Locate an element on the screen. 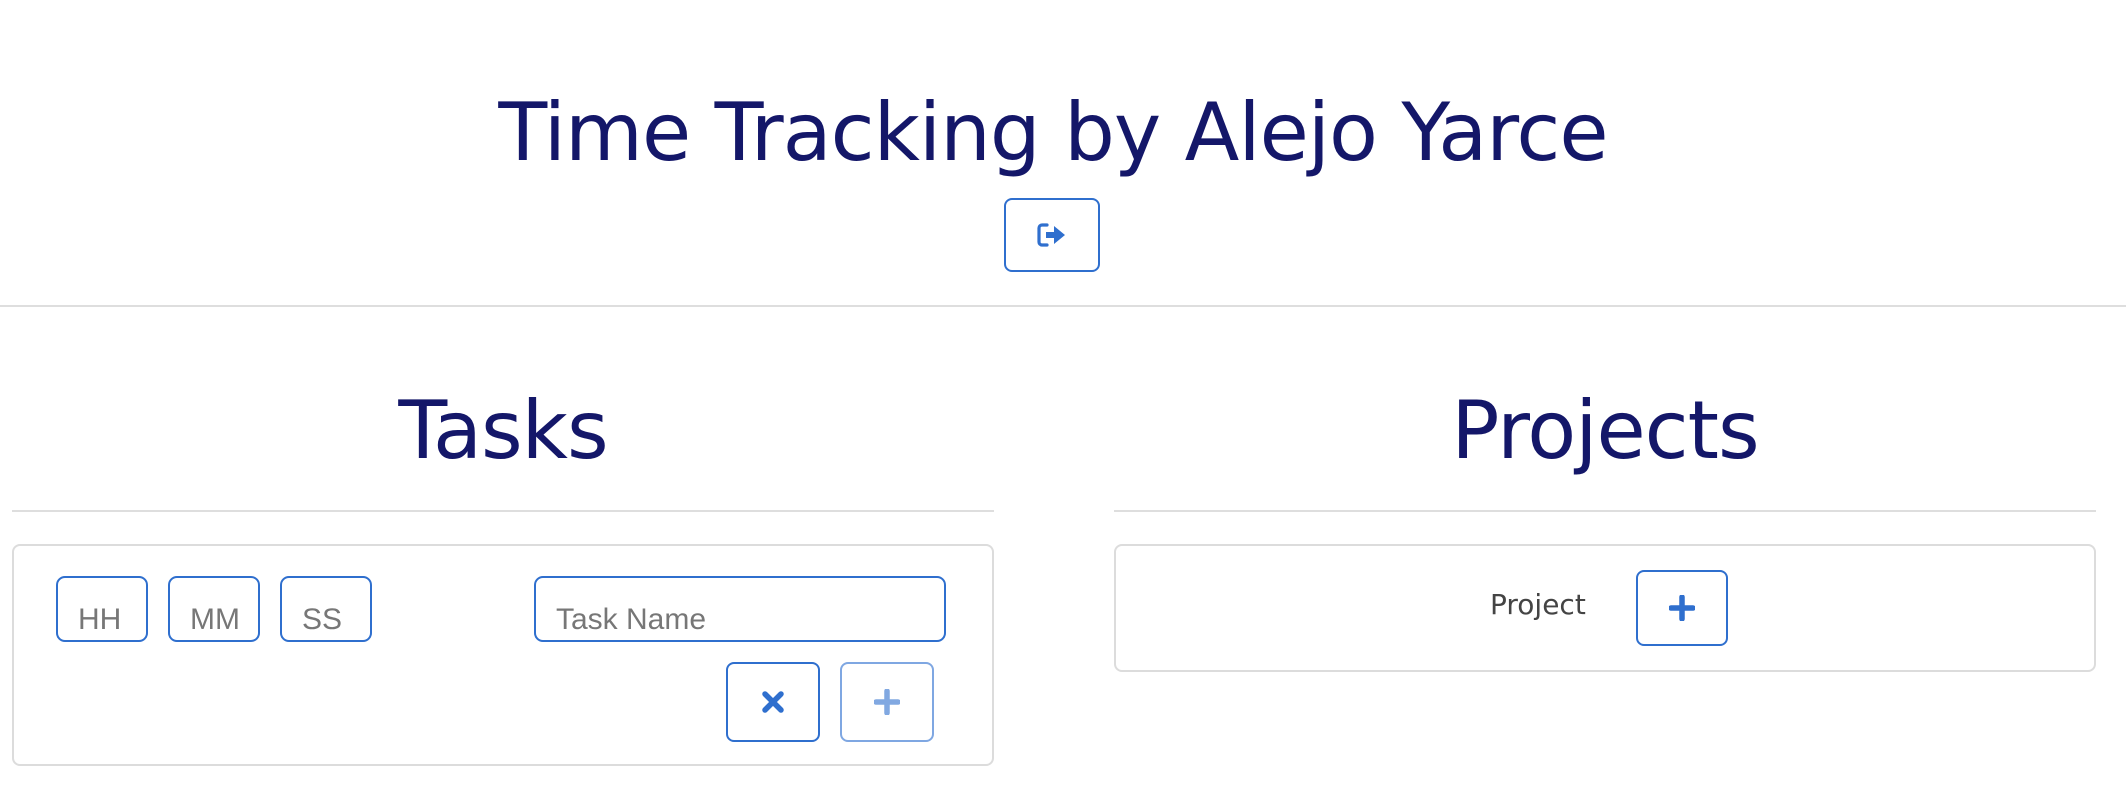 Image resolution: width=2126 pixels, height=808 pixels. task-form-card is located at coordinates (503, 655).